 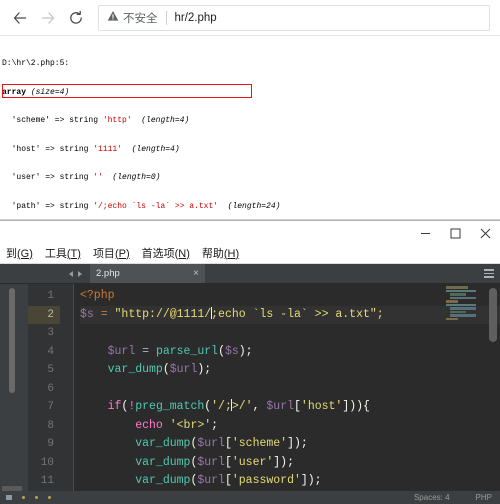 What do you see at coordinates (259, 443) in the screenshot?
I see `code-token: 'scheme'` at bounding box center [259, 443].